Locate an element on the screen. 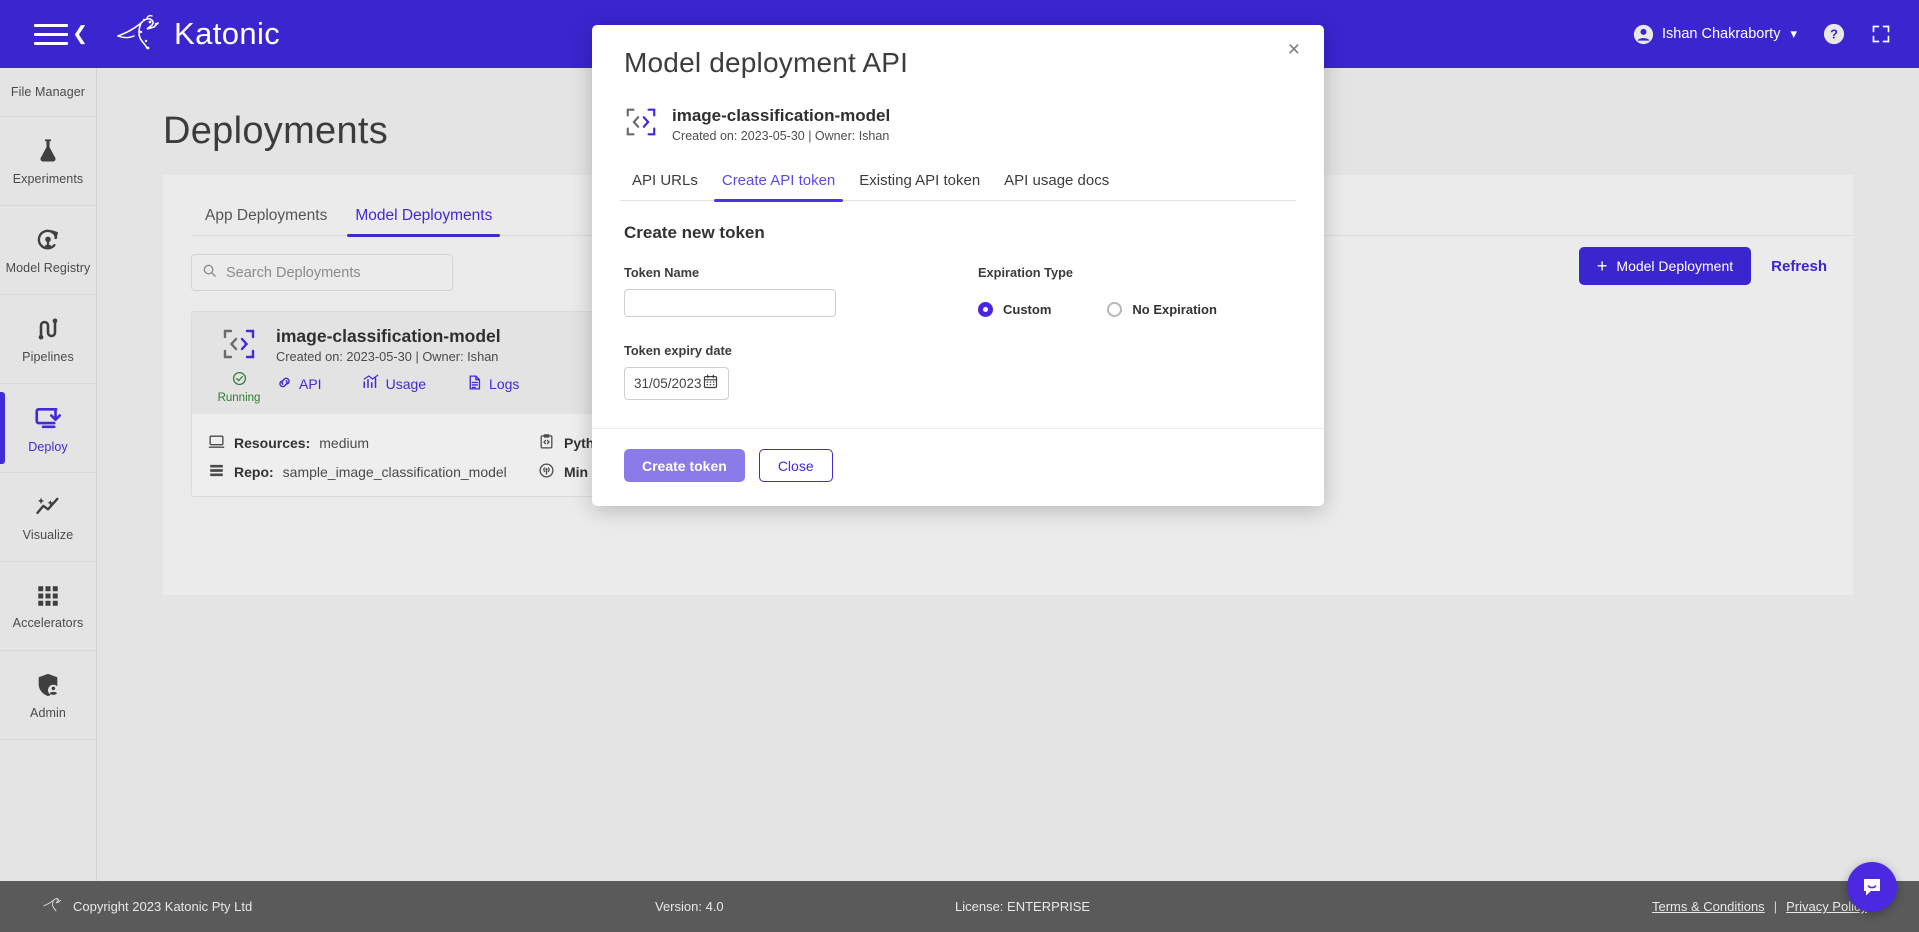 The height and width of the screenshot is (932, 1919). meta-repo: Repo: sample_image_classification_model is located at coordinates (373, 472).